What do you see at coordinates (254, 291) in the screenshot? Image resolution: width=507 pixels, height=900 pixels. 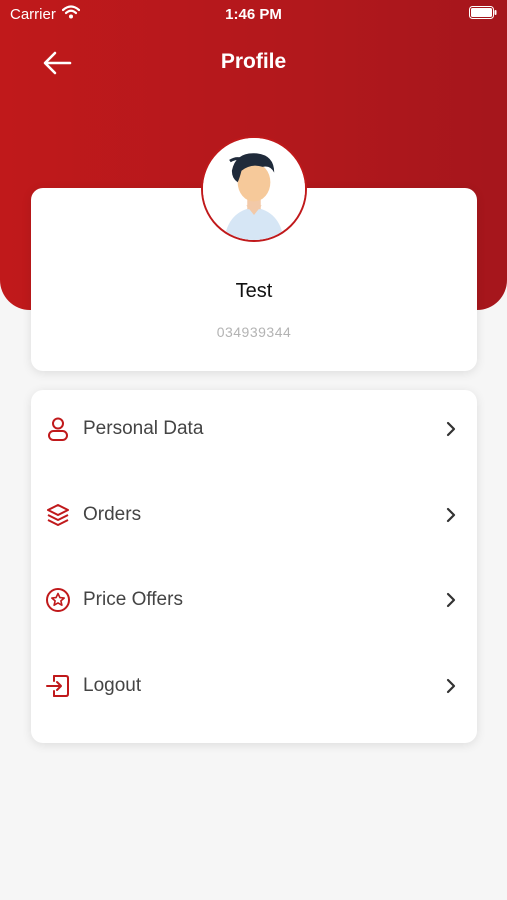 I see `user-name: Test` at bounding box center [254, 291].